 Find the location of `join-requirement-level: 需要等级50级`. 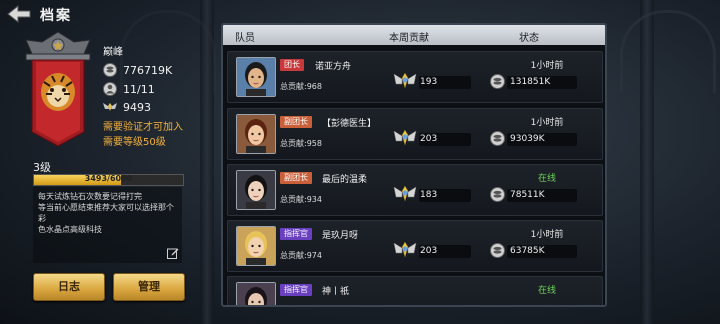

join-requirement-level: 需要等级50级 is located at coordinates (134, 142).